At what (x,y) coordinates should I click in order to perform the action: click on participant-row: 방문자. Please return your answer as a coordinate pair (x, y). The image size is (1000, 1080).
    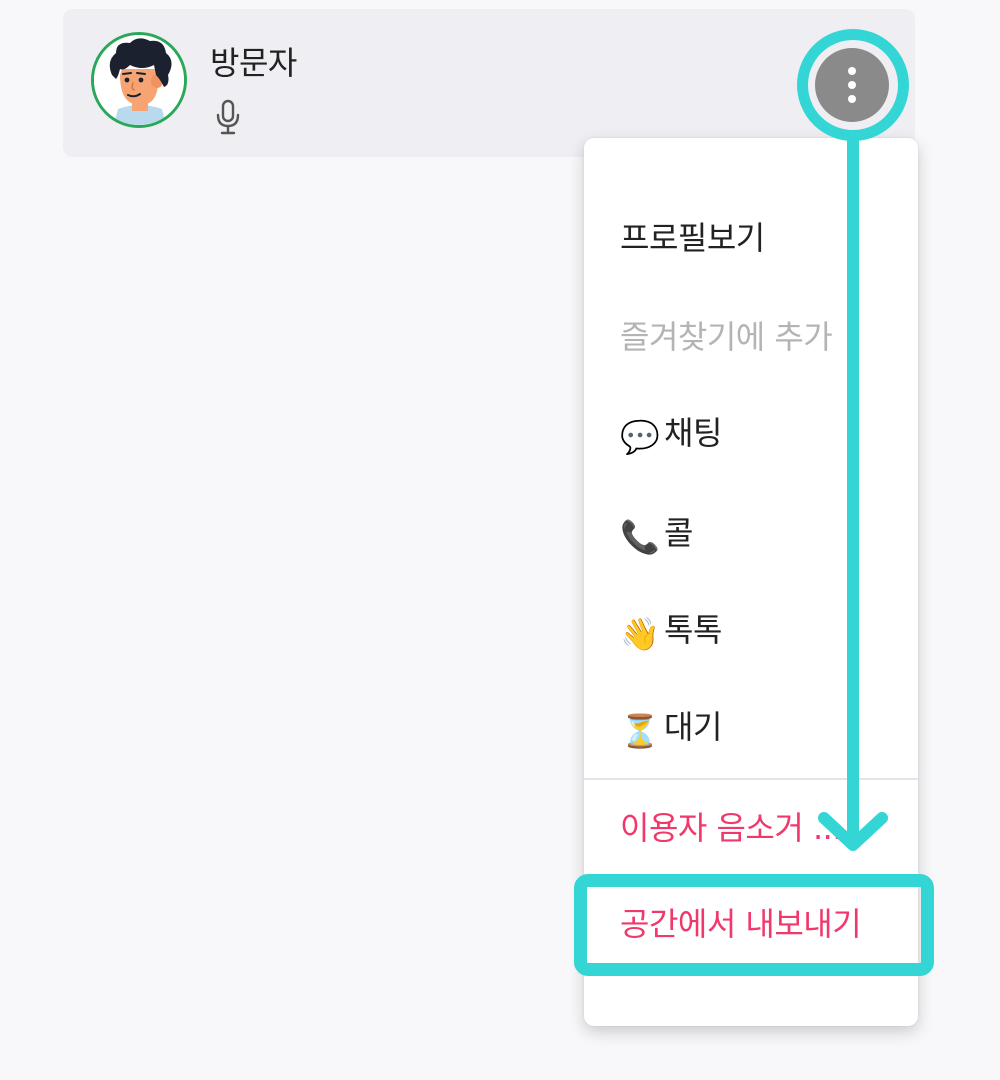
    Looking at the image, I should click on (489, 83).